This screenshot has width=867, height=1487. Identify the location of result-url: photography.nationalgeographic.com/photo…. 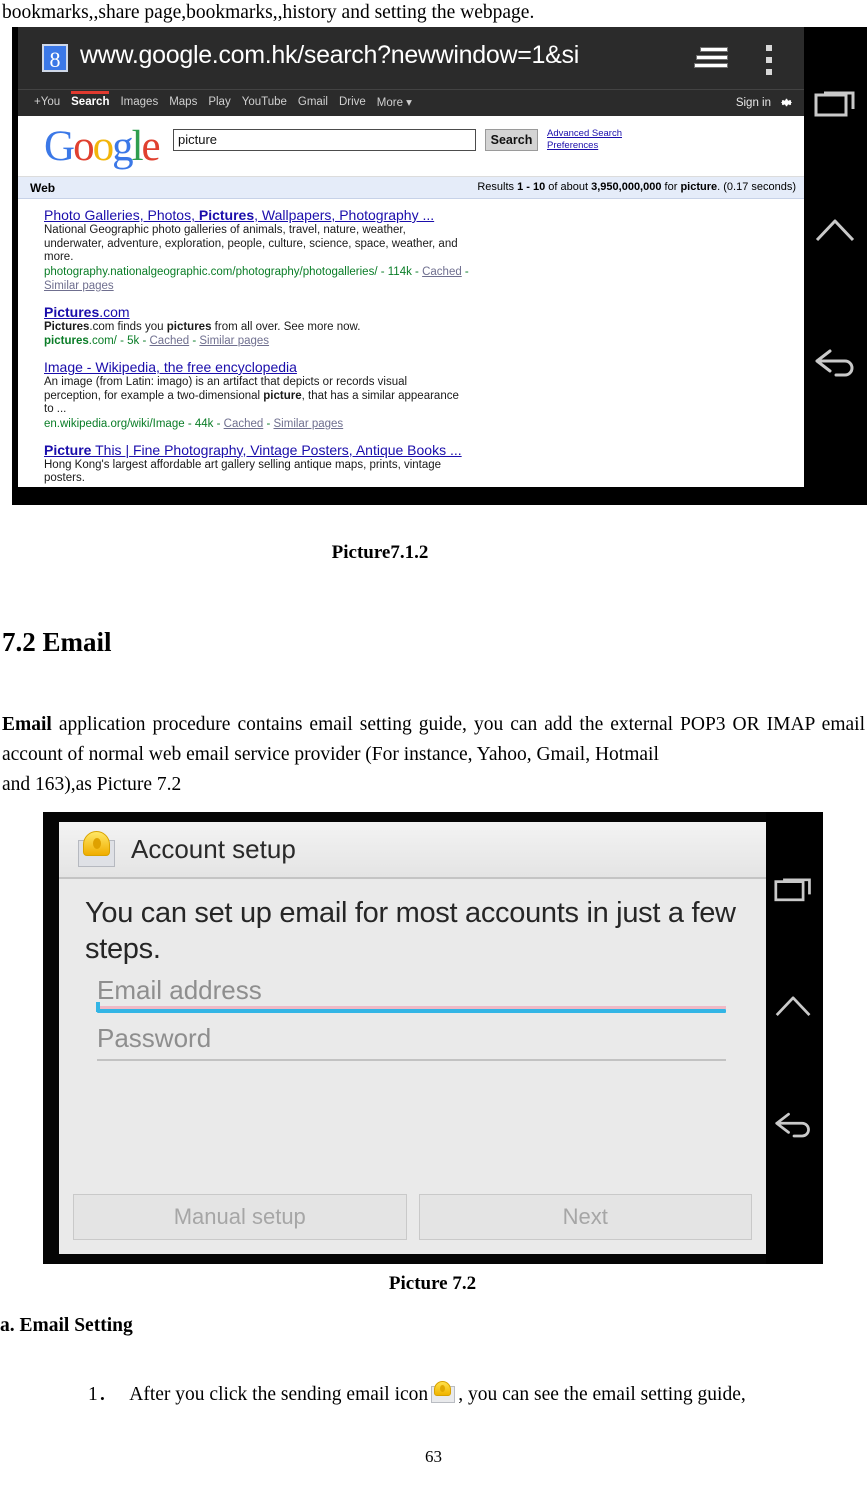
(211, 271).